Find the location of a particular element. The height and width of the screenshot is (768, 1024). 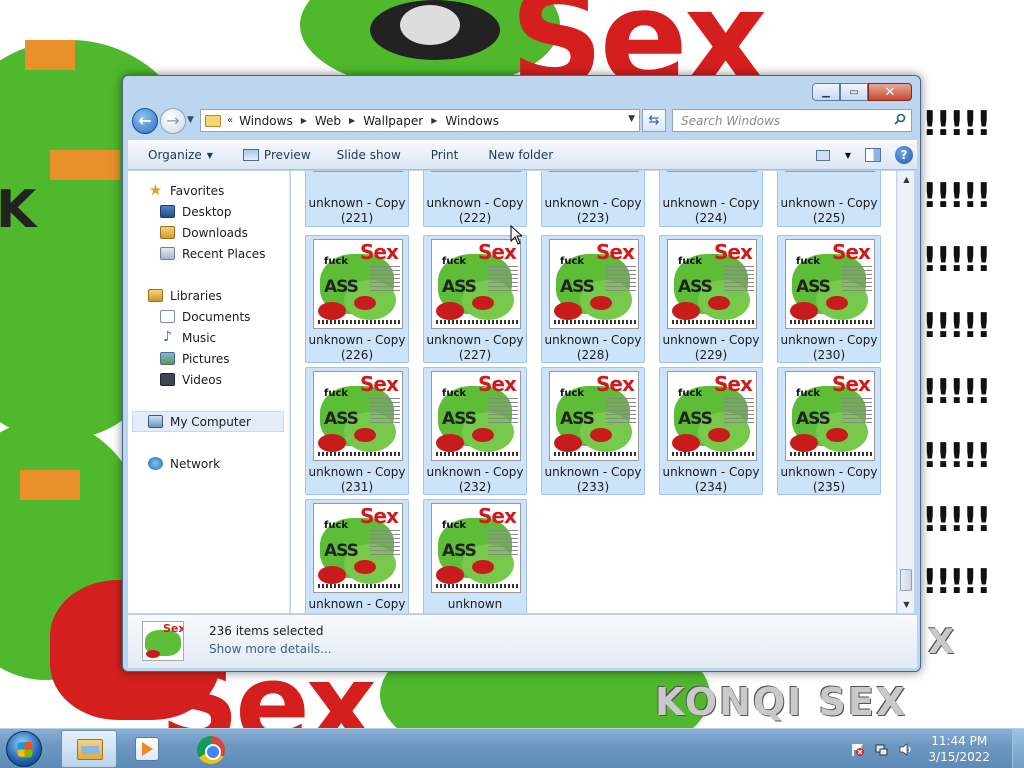

taskbar-media-player-button is located at coordinates (148, 749).